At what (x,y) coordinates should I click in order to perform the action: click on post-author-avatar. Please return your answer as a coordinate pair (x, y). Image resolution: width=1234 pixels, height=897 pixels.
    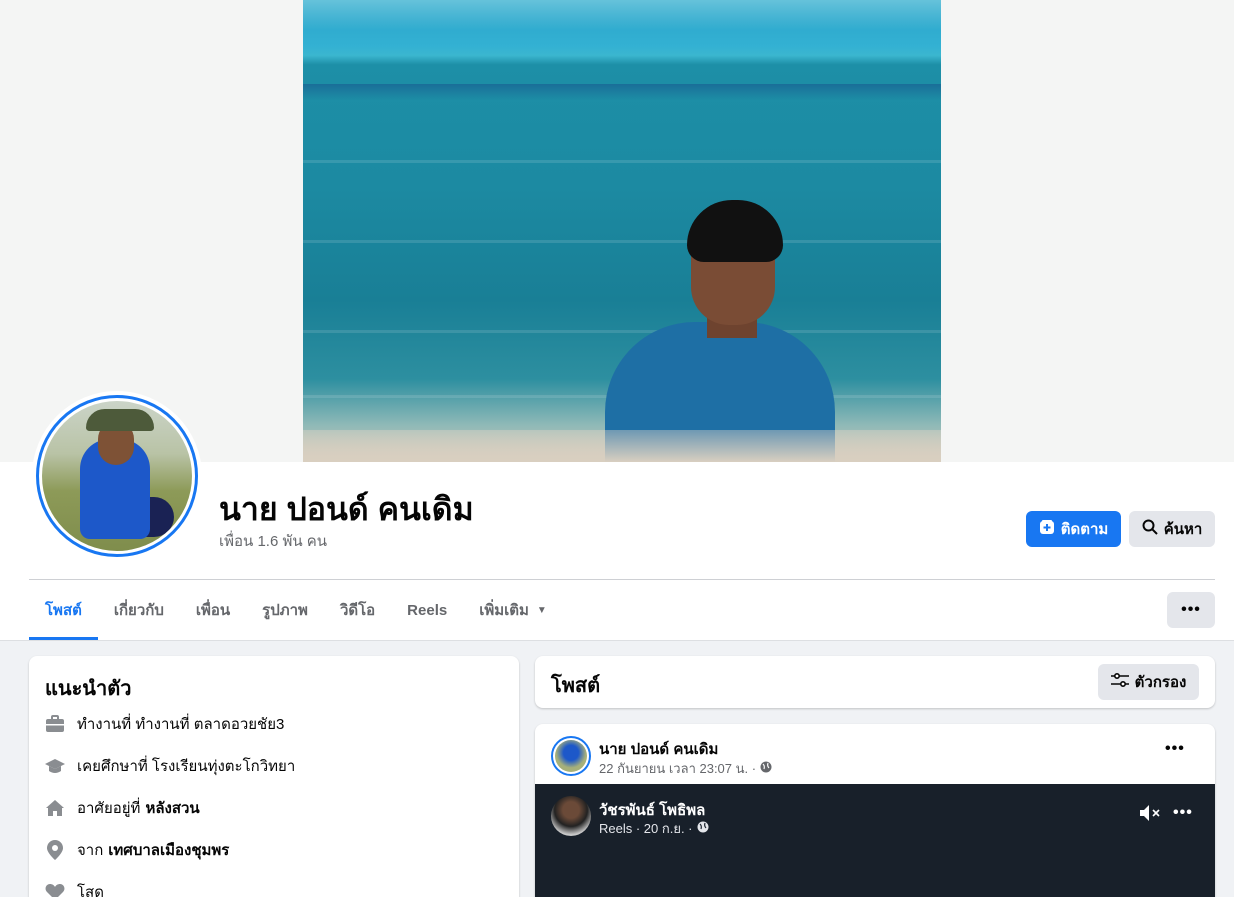
    Looking at the image, I should click on (571, 756).